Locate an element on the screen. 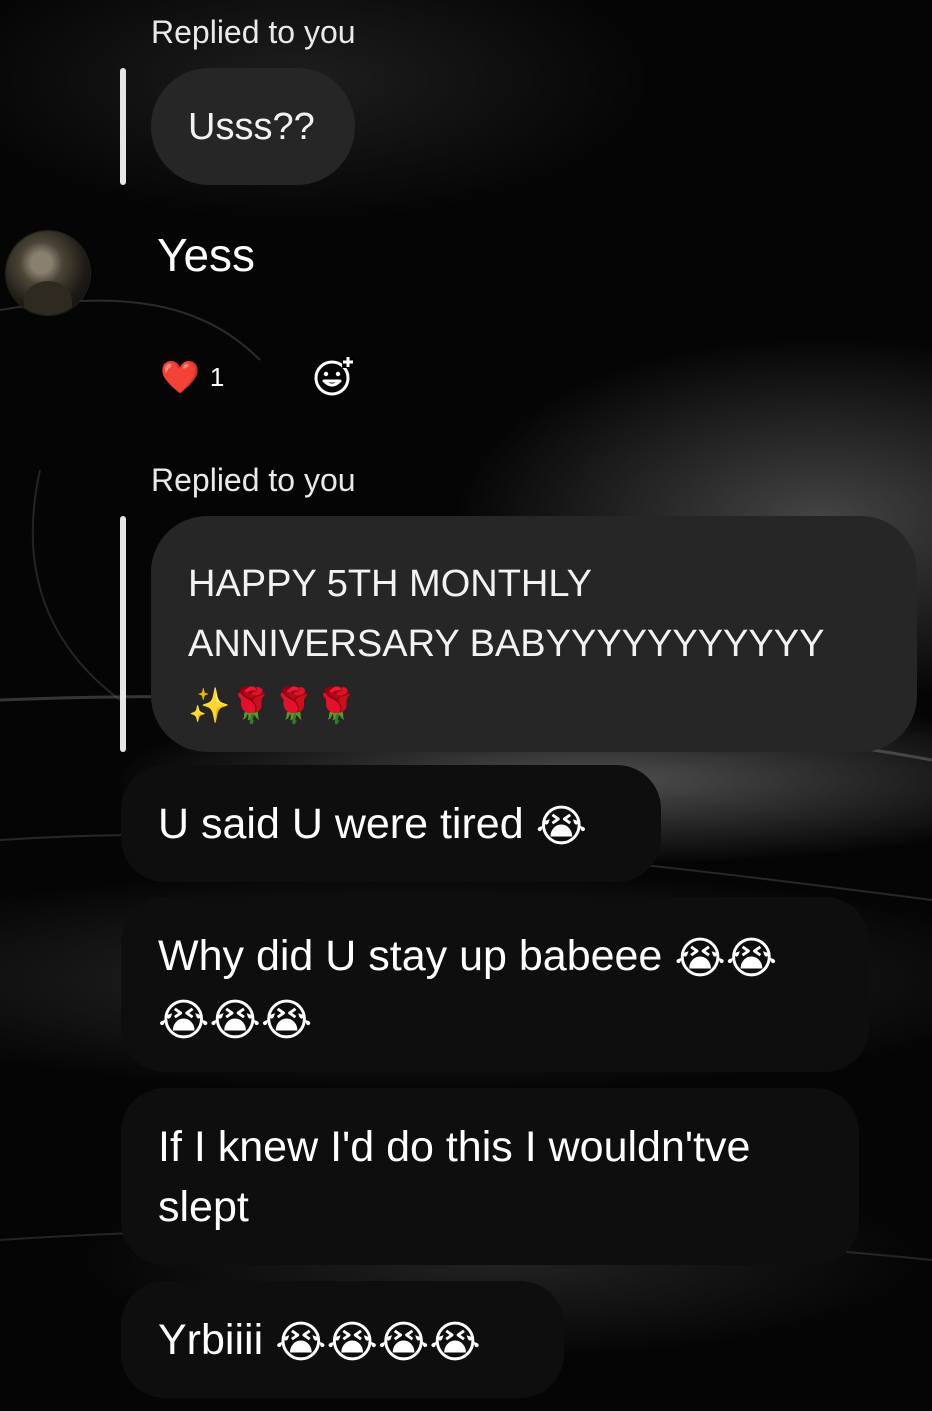 Image resolution: width=932 pixels, height=1411 pixels. message-bubble: U said U were tired 😭 is located at coordinates (391, 823).